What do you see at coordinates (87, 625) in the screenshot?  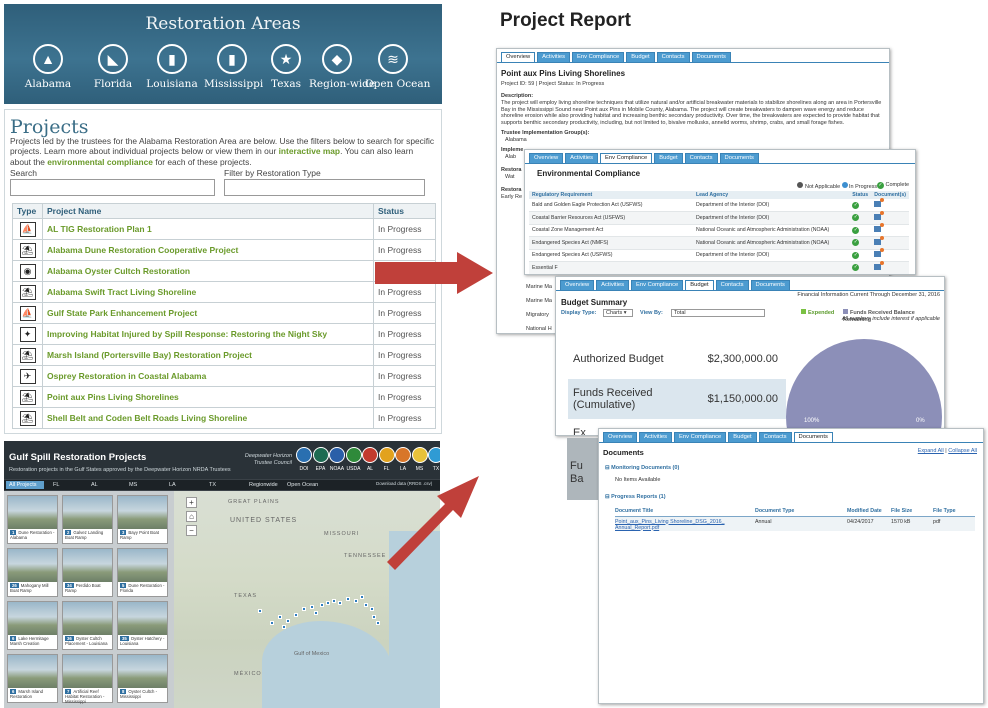 I see `project-thumbnail: 36 Oyster Cultch Placement - Louisiana` at bounding box center [87, 625].